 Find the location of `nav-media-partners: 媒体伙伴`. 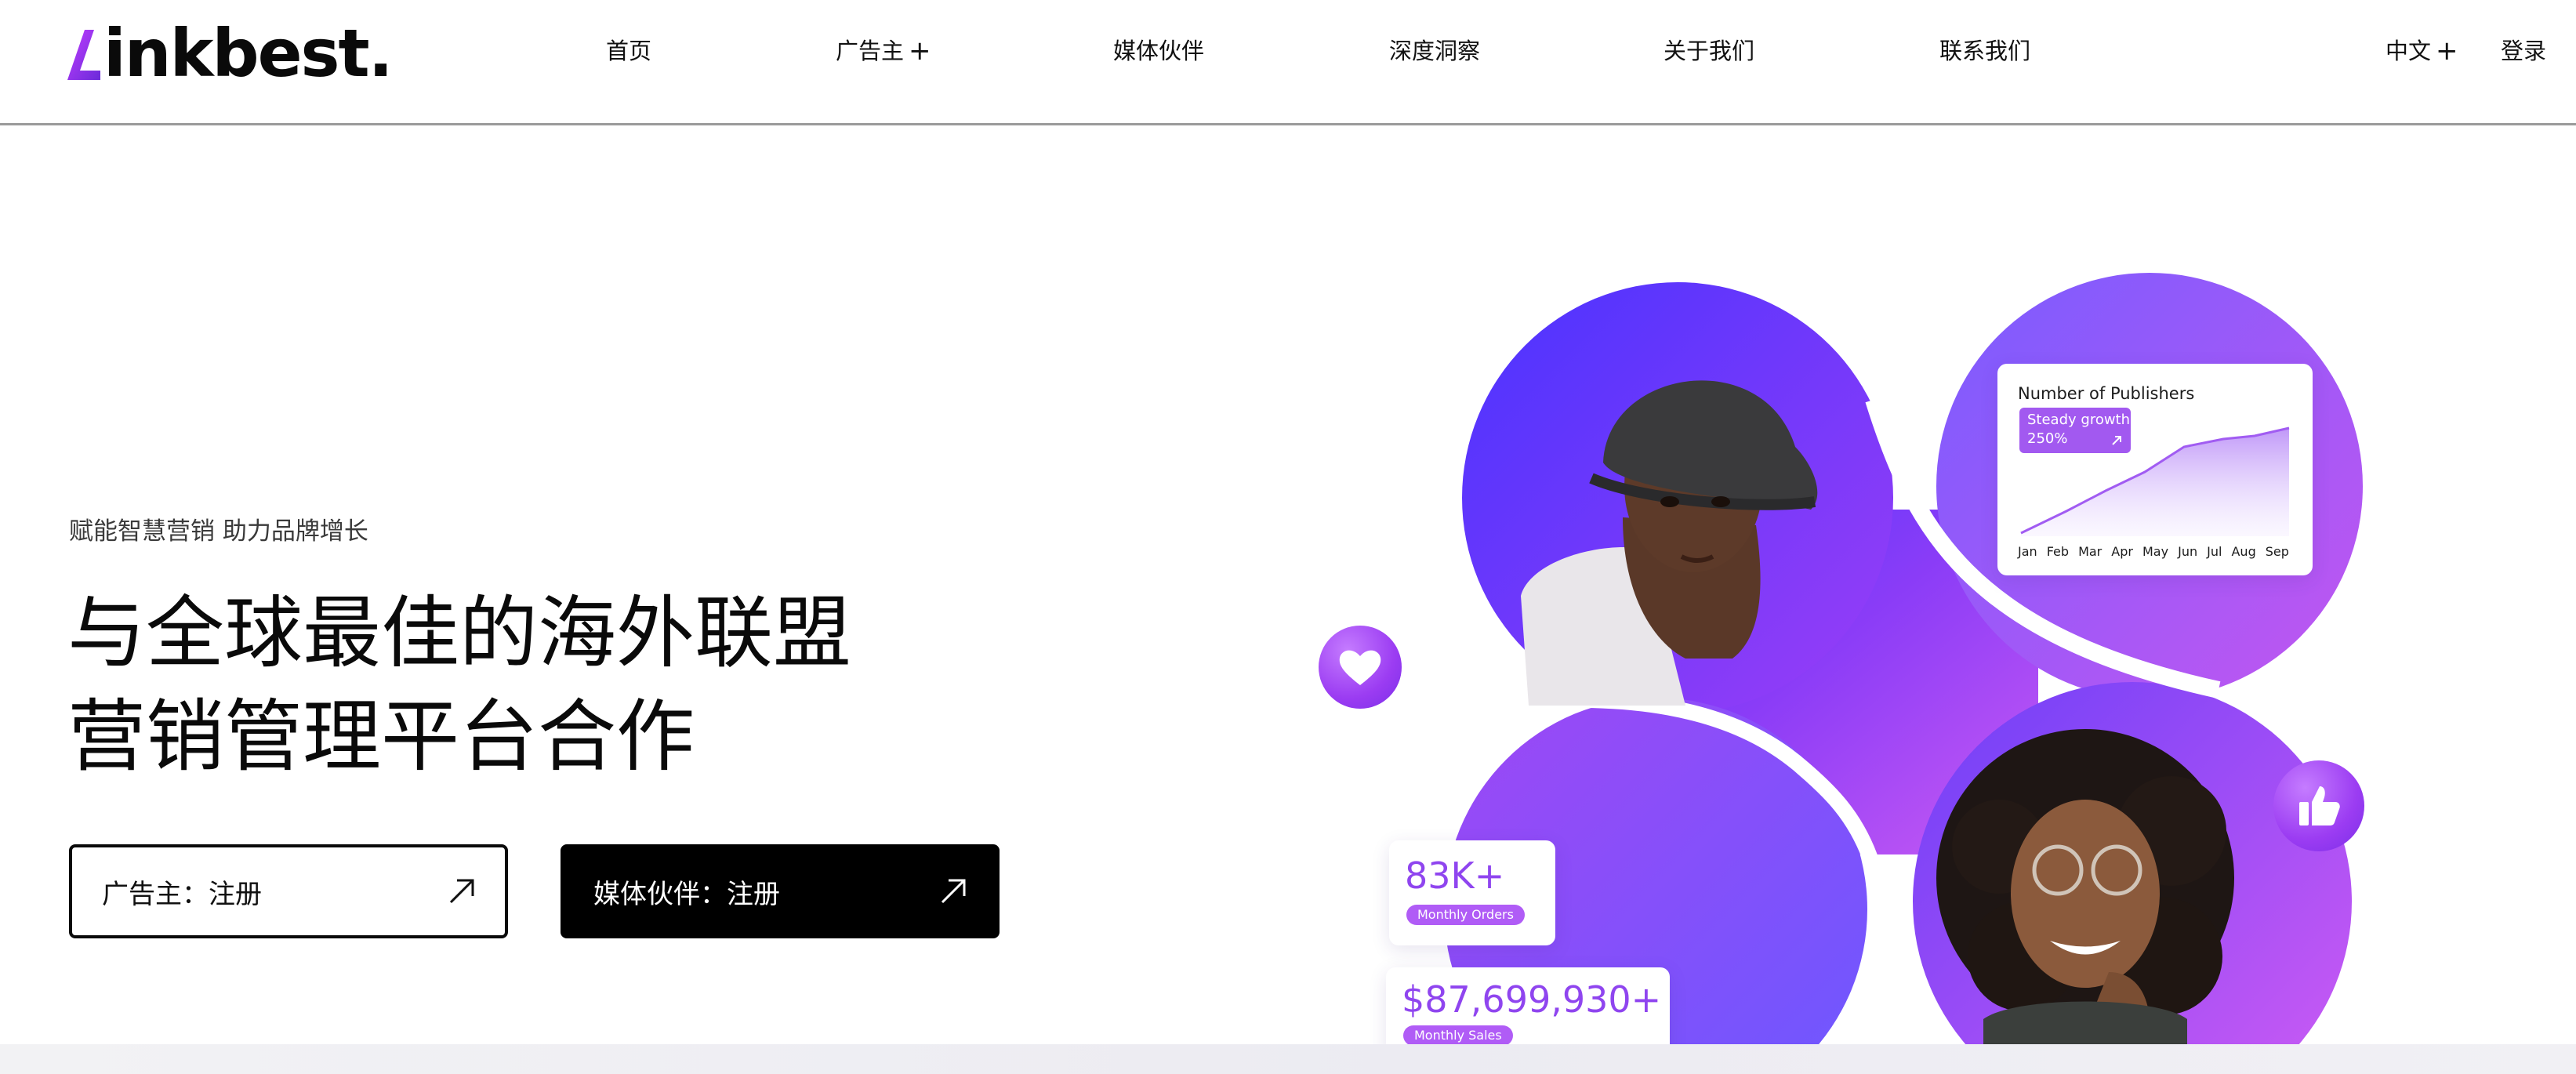

nav-media-partners: 媒体伙伴 is located at coordinates (1158, 51).